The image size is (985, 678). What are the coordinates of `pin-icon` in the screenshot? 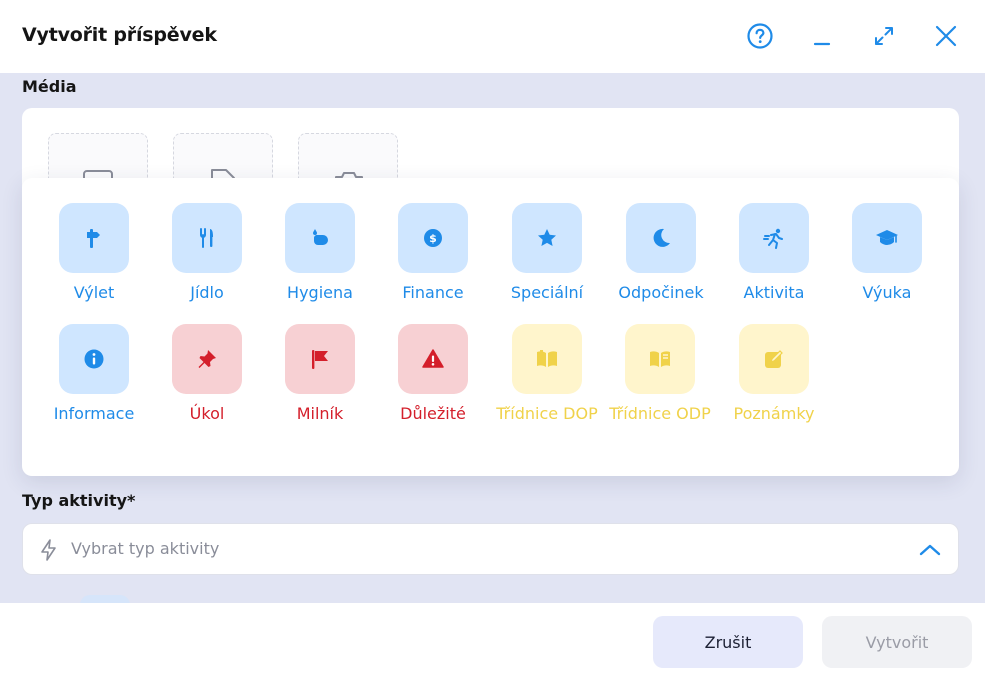 It's located at (207, 359).